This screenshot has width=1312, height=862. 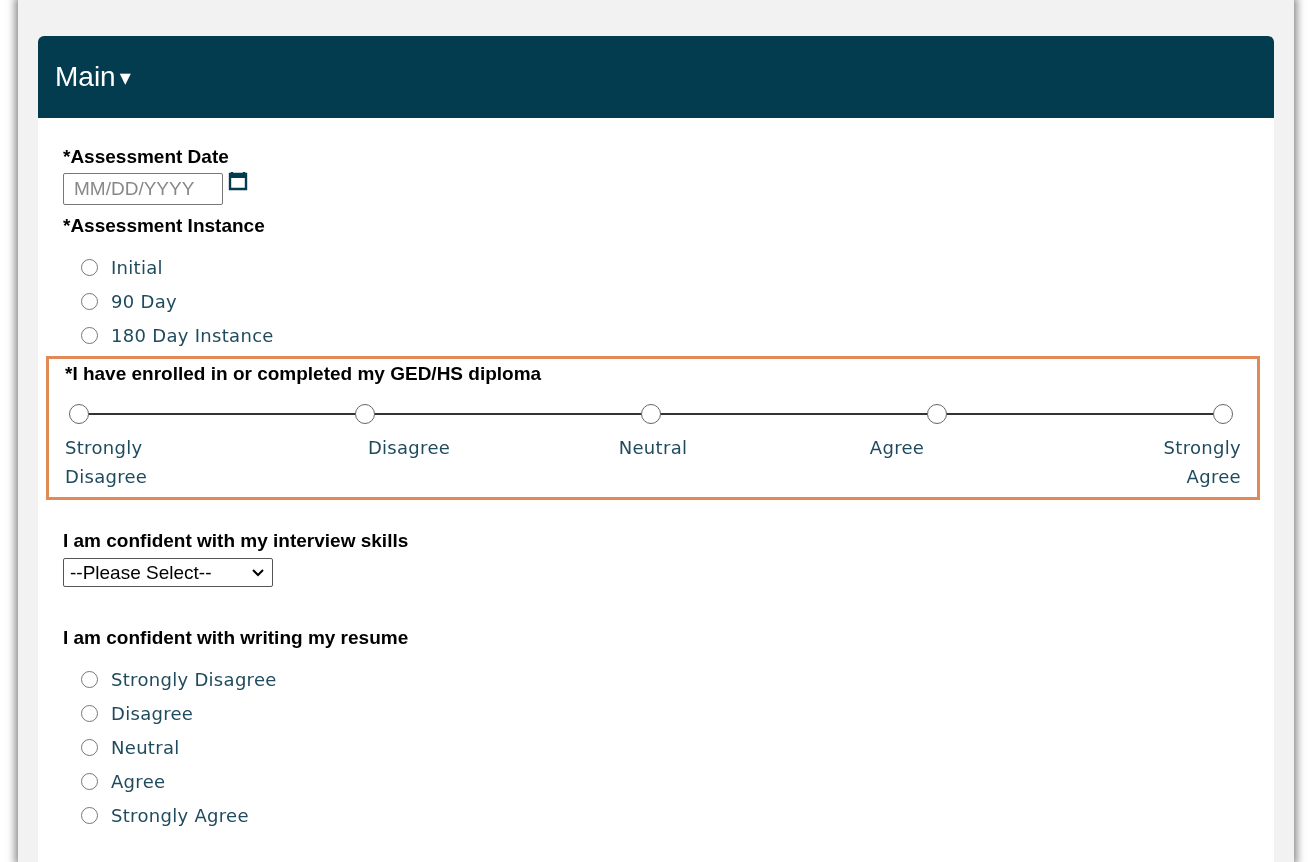 What do you see at coordinates (144, 301) in the screenshot?
I see `radio-label: 90 Day` at bounding box center [144, 301].